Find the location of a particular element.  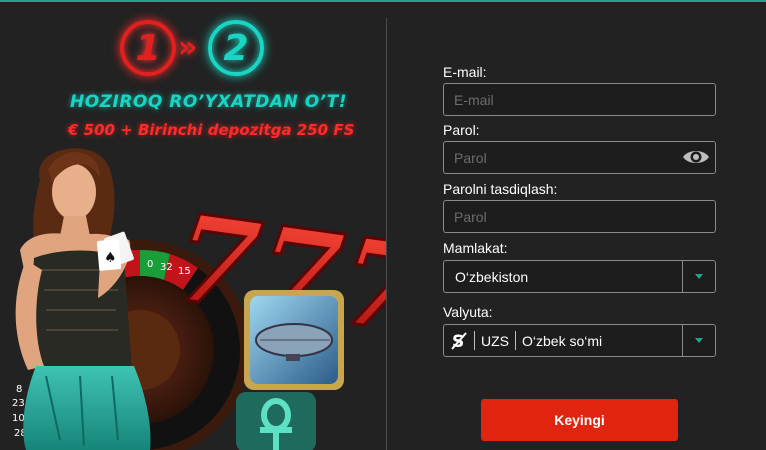

email-label: E-mail: is located at coordinates (465, 72).